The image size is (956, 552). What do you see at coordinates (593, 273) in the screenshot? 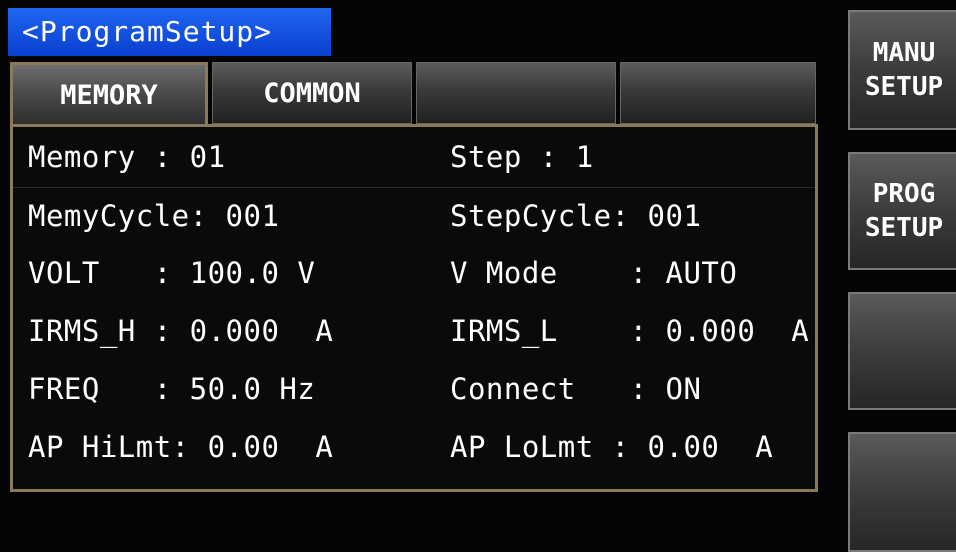
I see `v-mode-field: V Mode : AUTO` at bounding box center [593, 273].